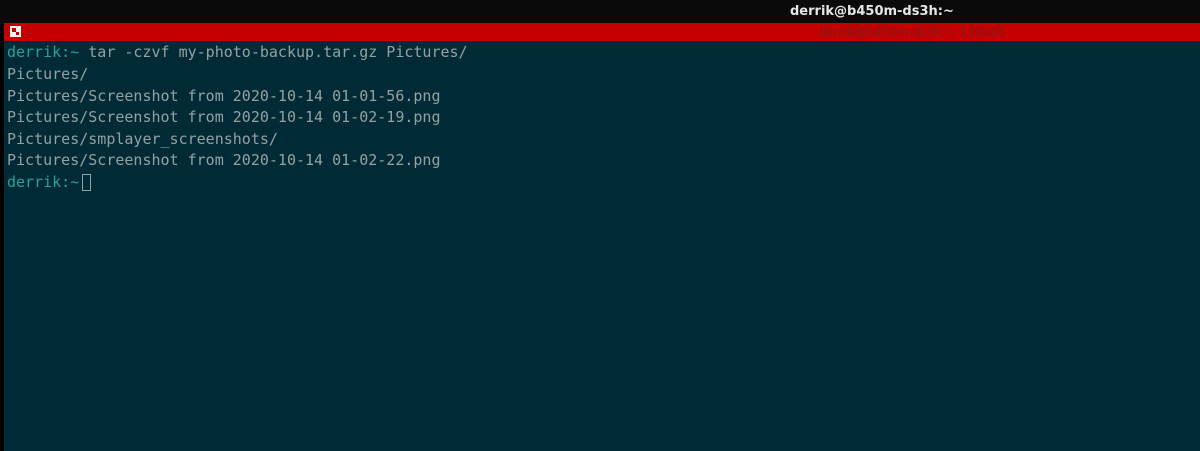 This screenshot has width=1200, height=451. I want to click on text-cursor, so click(87, 182).